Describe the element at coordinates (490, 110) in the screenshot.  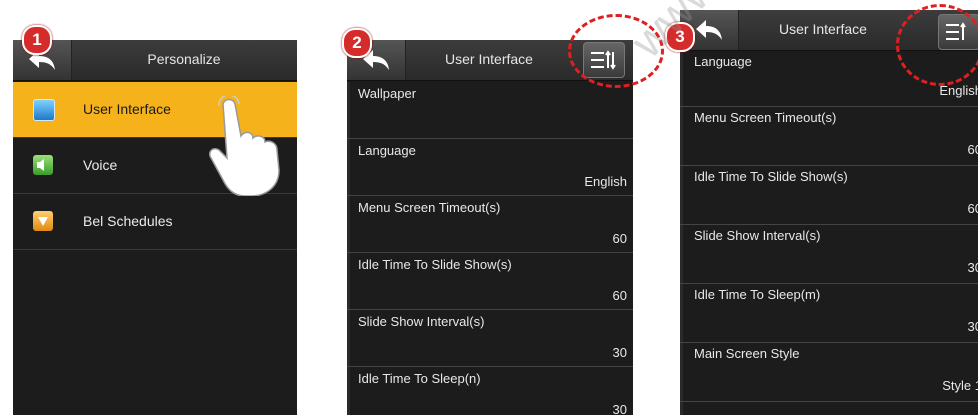
I see `list-item: Wallpaper` at that location.